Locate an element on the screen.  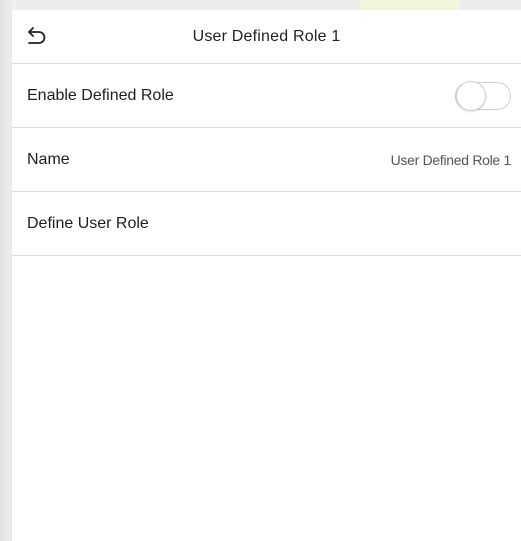
enable-defined-role-toggle is located at coordinates (483, 95).